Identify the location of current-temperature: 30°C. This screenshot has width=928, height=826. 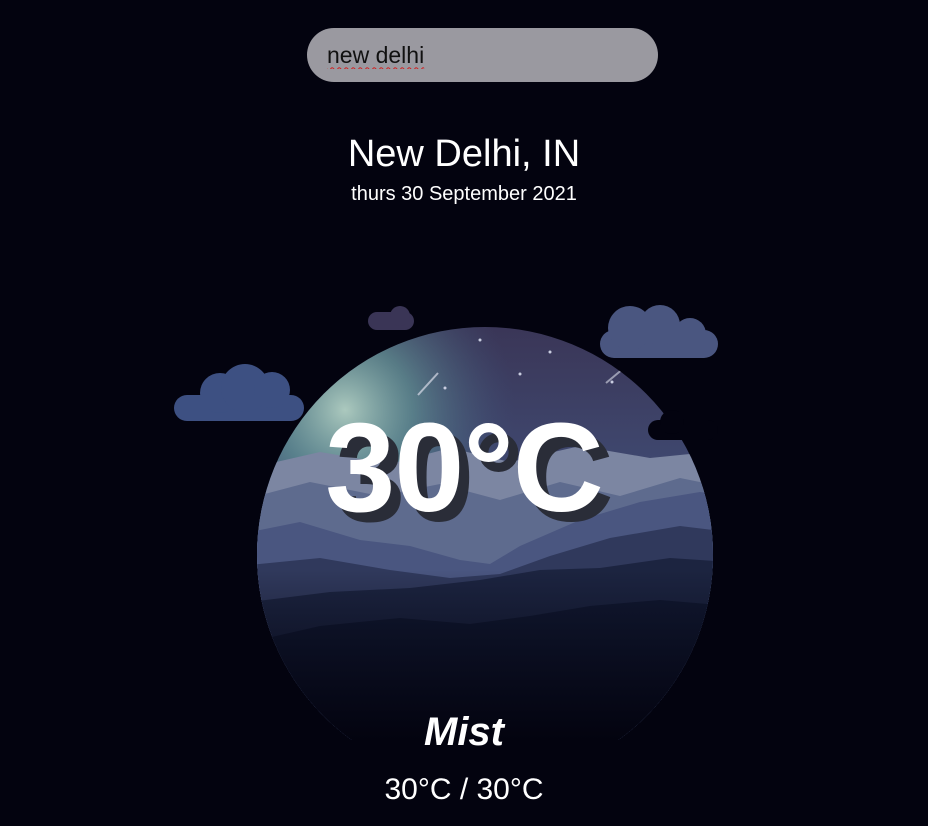
(464, 467).